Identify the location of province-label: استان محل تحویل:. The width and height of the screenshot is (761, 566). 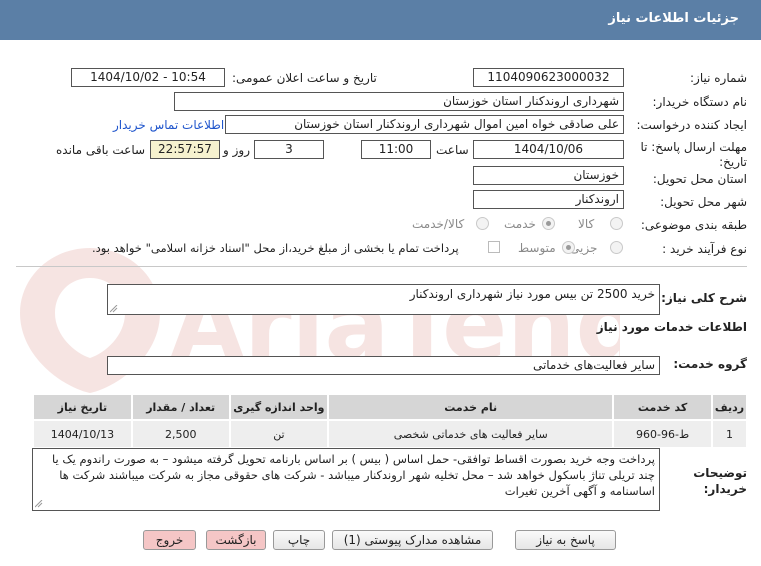
(699, 179).